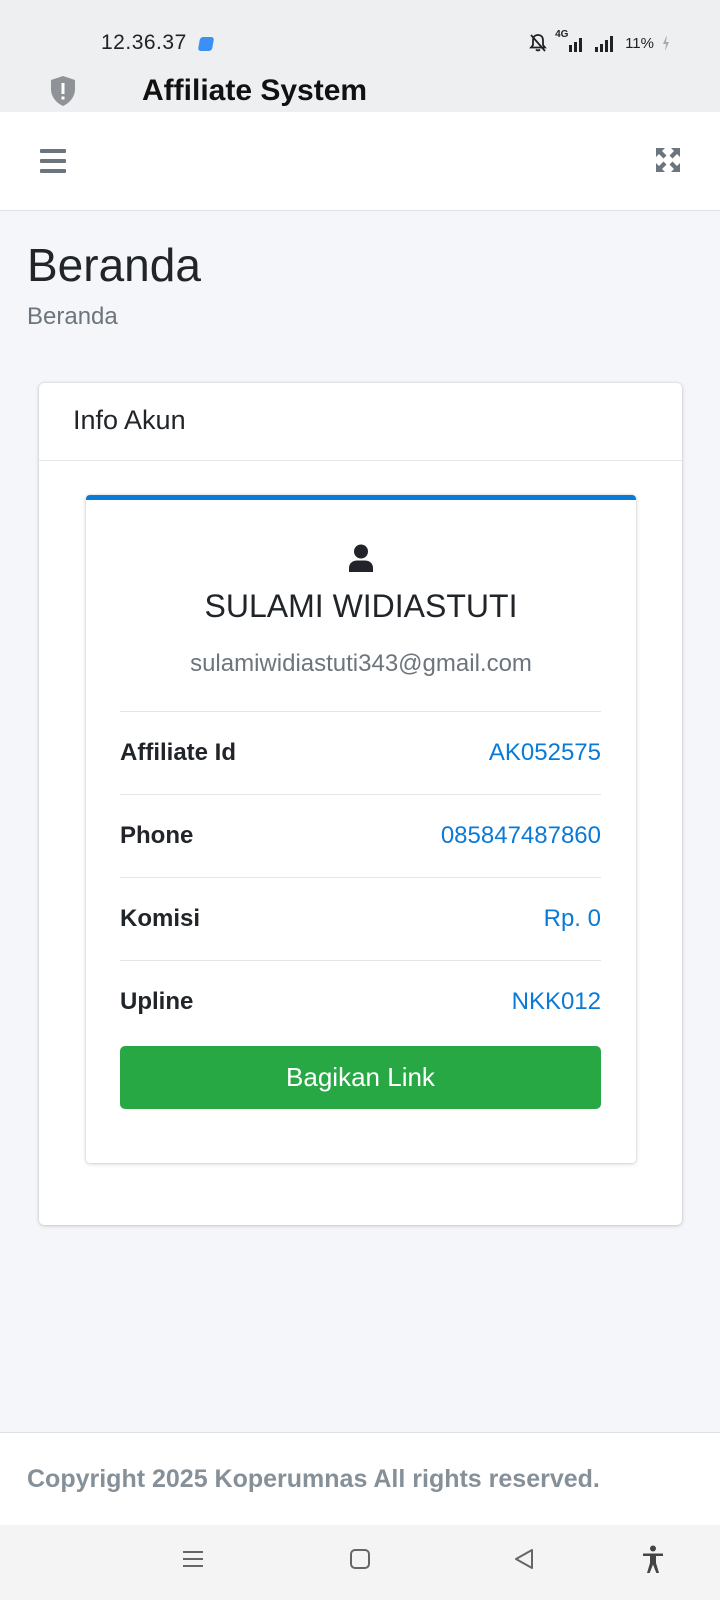 Image resolution: width=720 pixels, height=1600 pixels. What do you see at coordinates (361, 558) in the screenshot?
I see `user-icon` at bounding box center [361, 558].